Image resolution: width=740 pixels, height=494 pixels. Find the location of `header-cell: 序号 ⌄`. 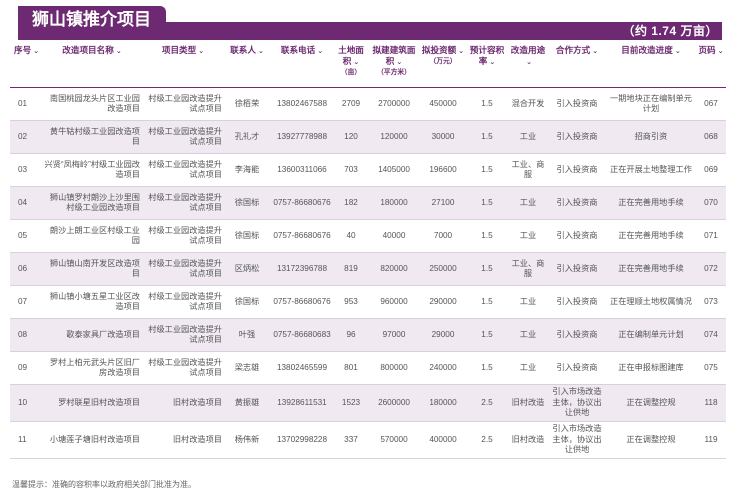

header-cell: 序号 ⌄ is located at coordinates (26, 65).